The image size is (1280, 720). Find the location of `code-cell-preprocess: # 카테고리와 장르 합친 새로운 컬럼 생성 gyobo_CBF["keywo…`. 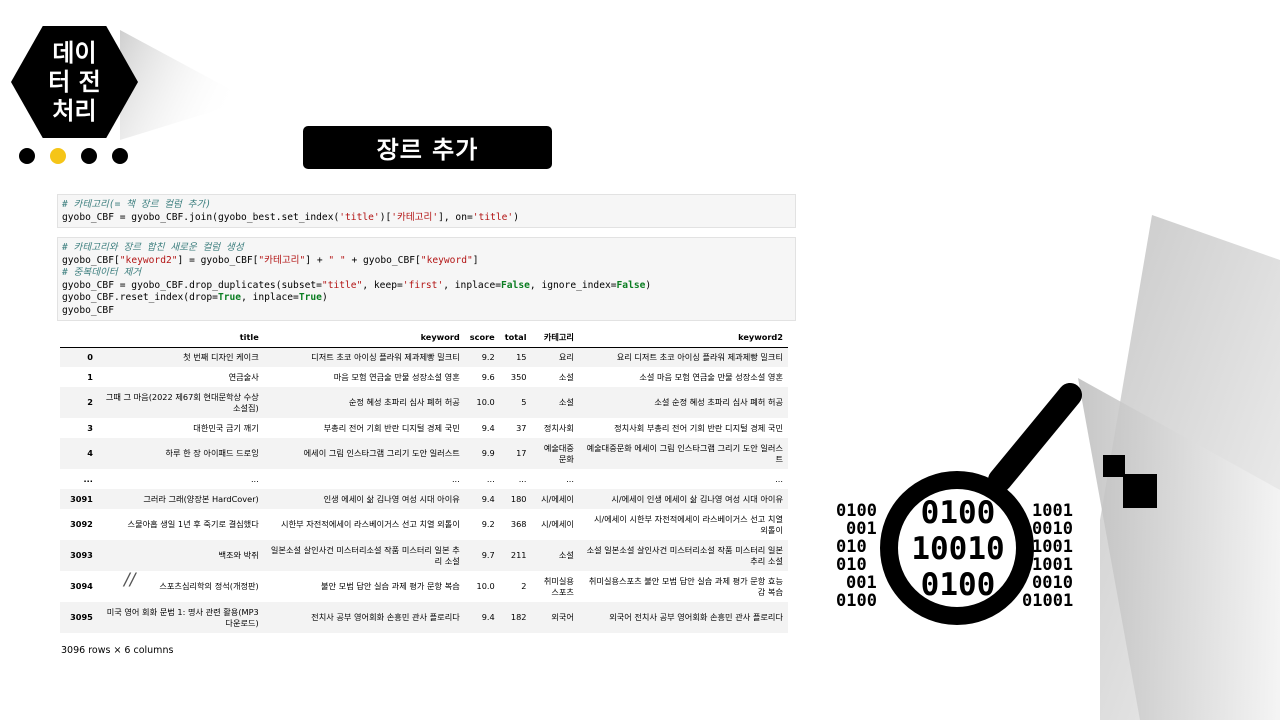

code-cell-preprocess: # 카테고리와 장르 합친 새로운 컬럼 생성 gyobo_CBF["keywo… is located at coordinates (426, 279).